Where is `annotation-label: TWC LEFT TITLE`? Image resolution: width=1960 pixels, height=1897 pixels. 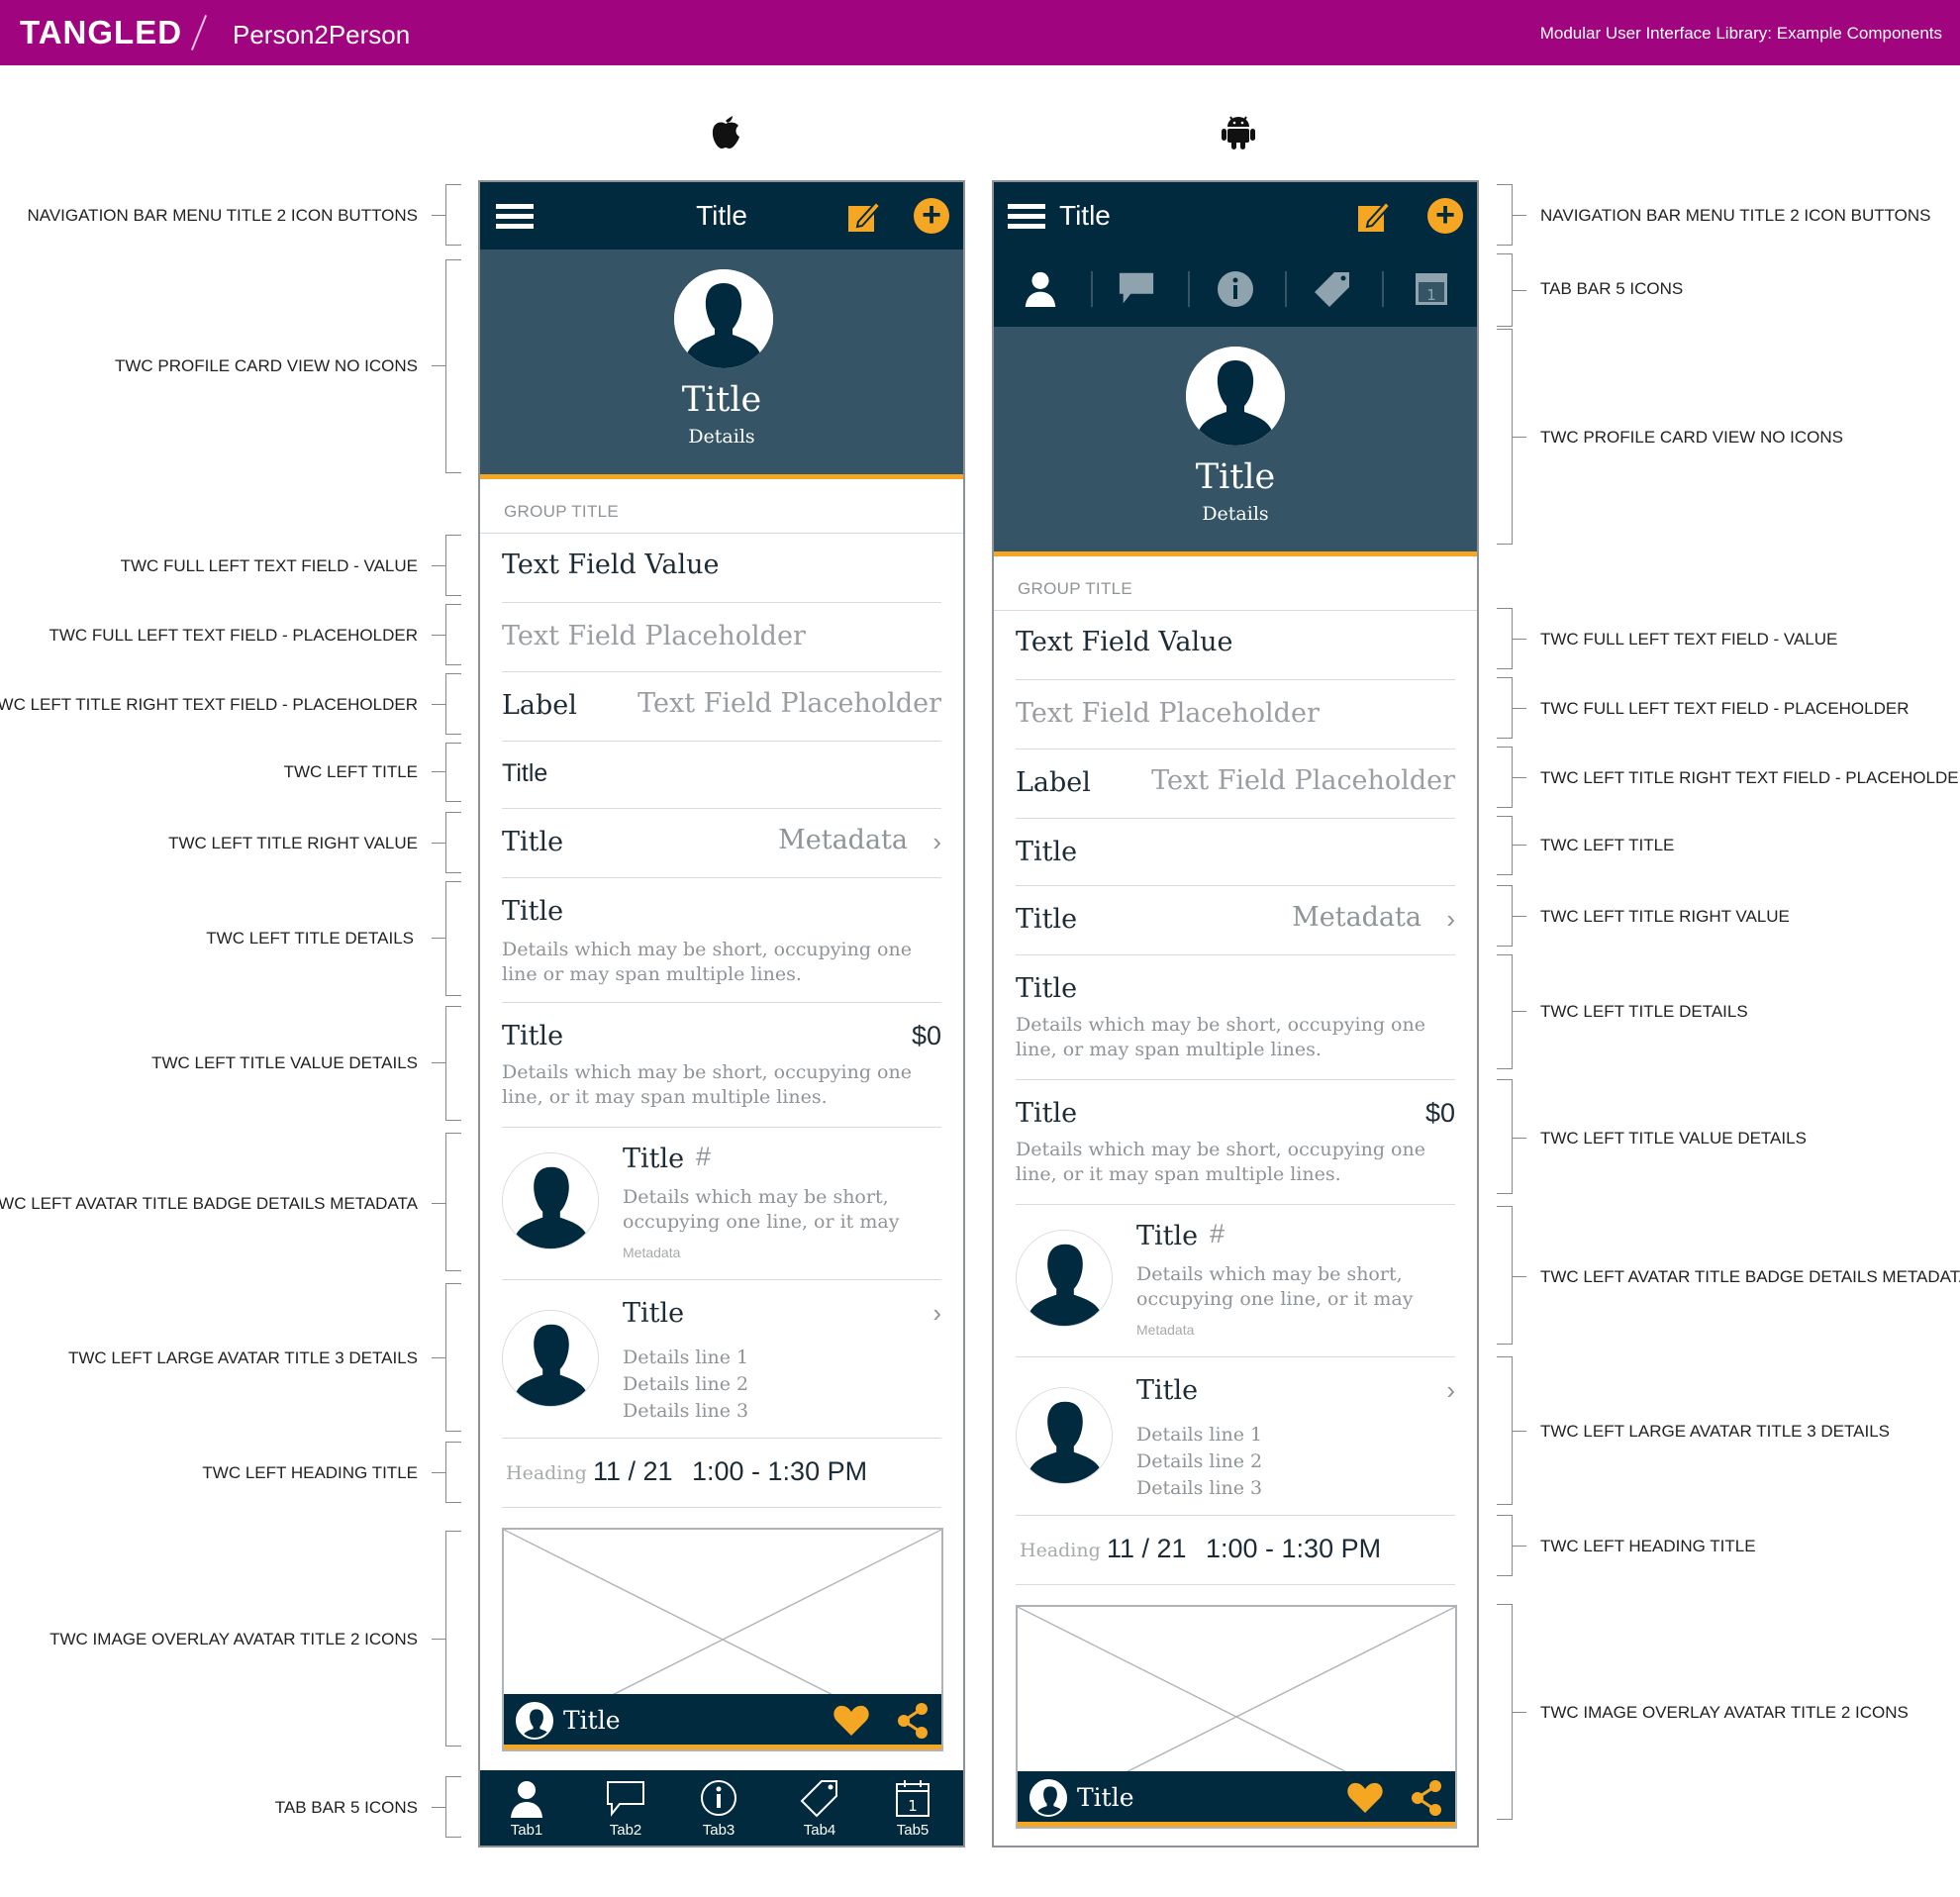 annotation-label: TWC LEFT TITLE is located at coordinates (350, 771).